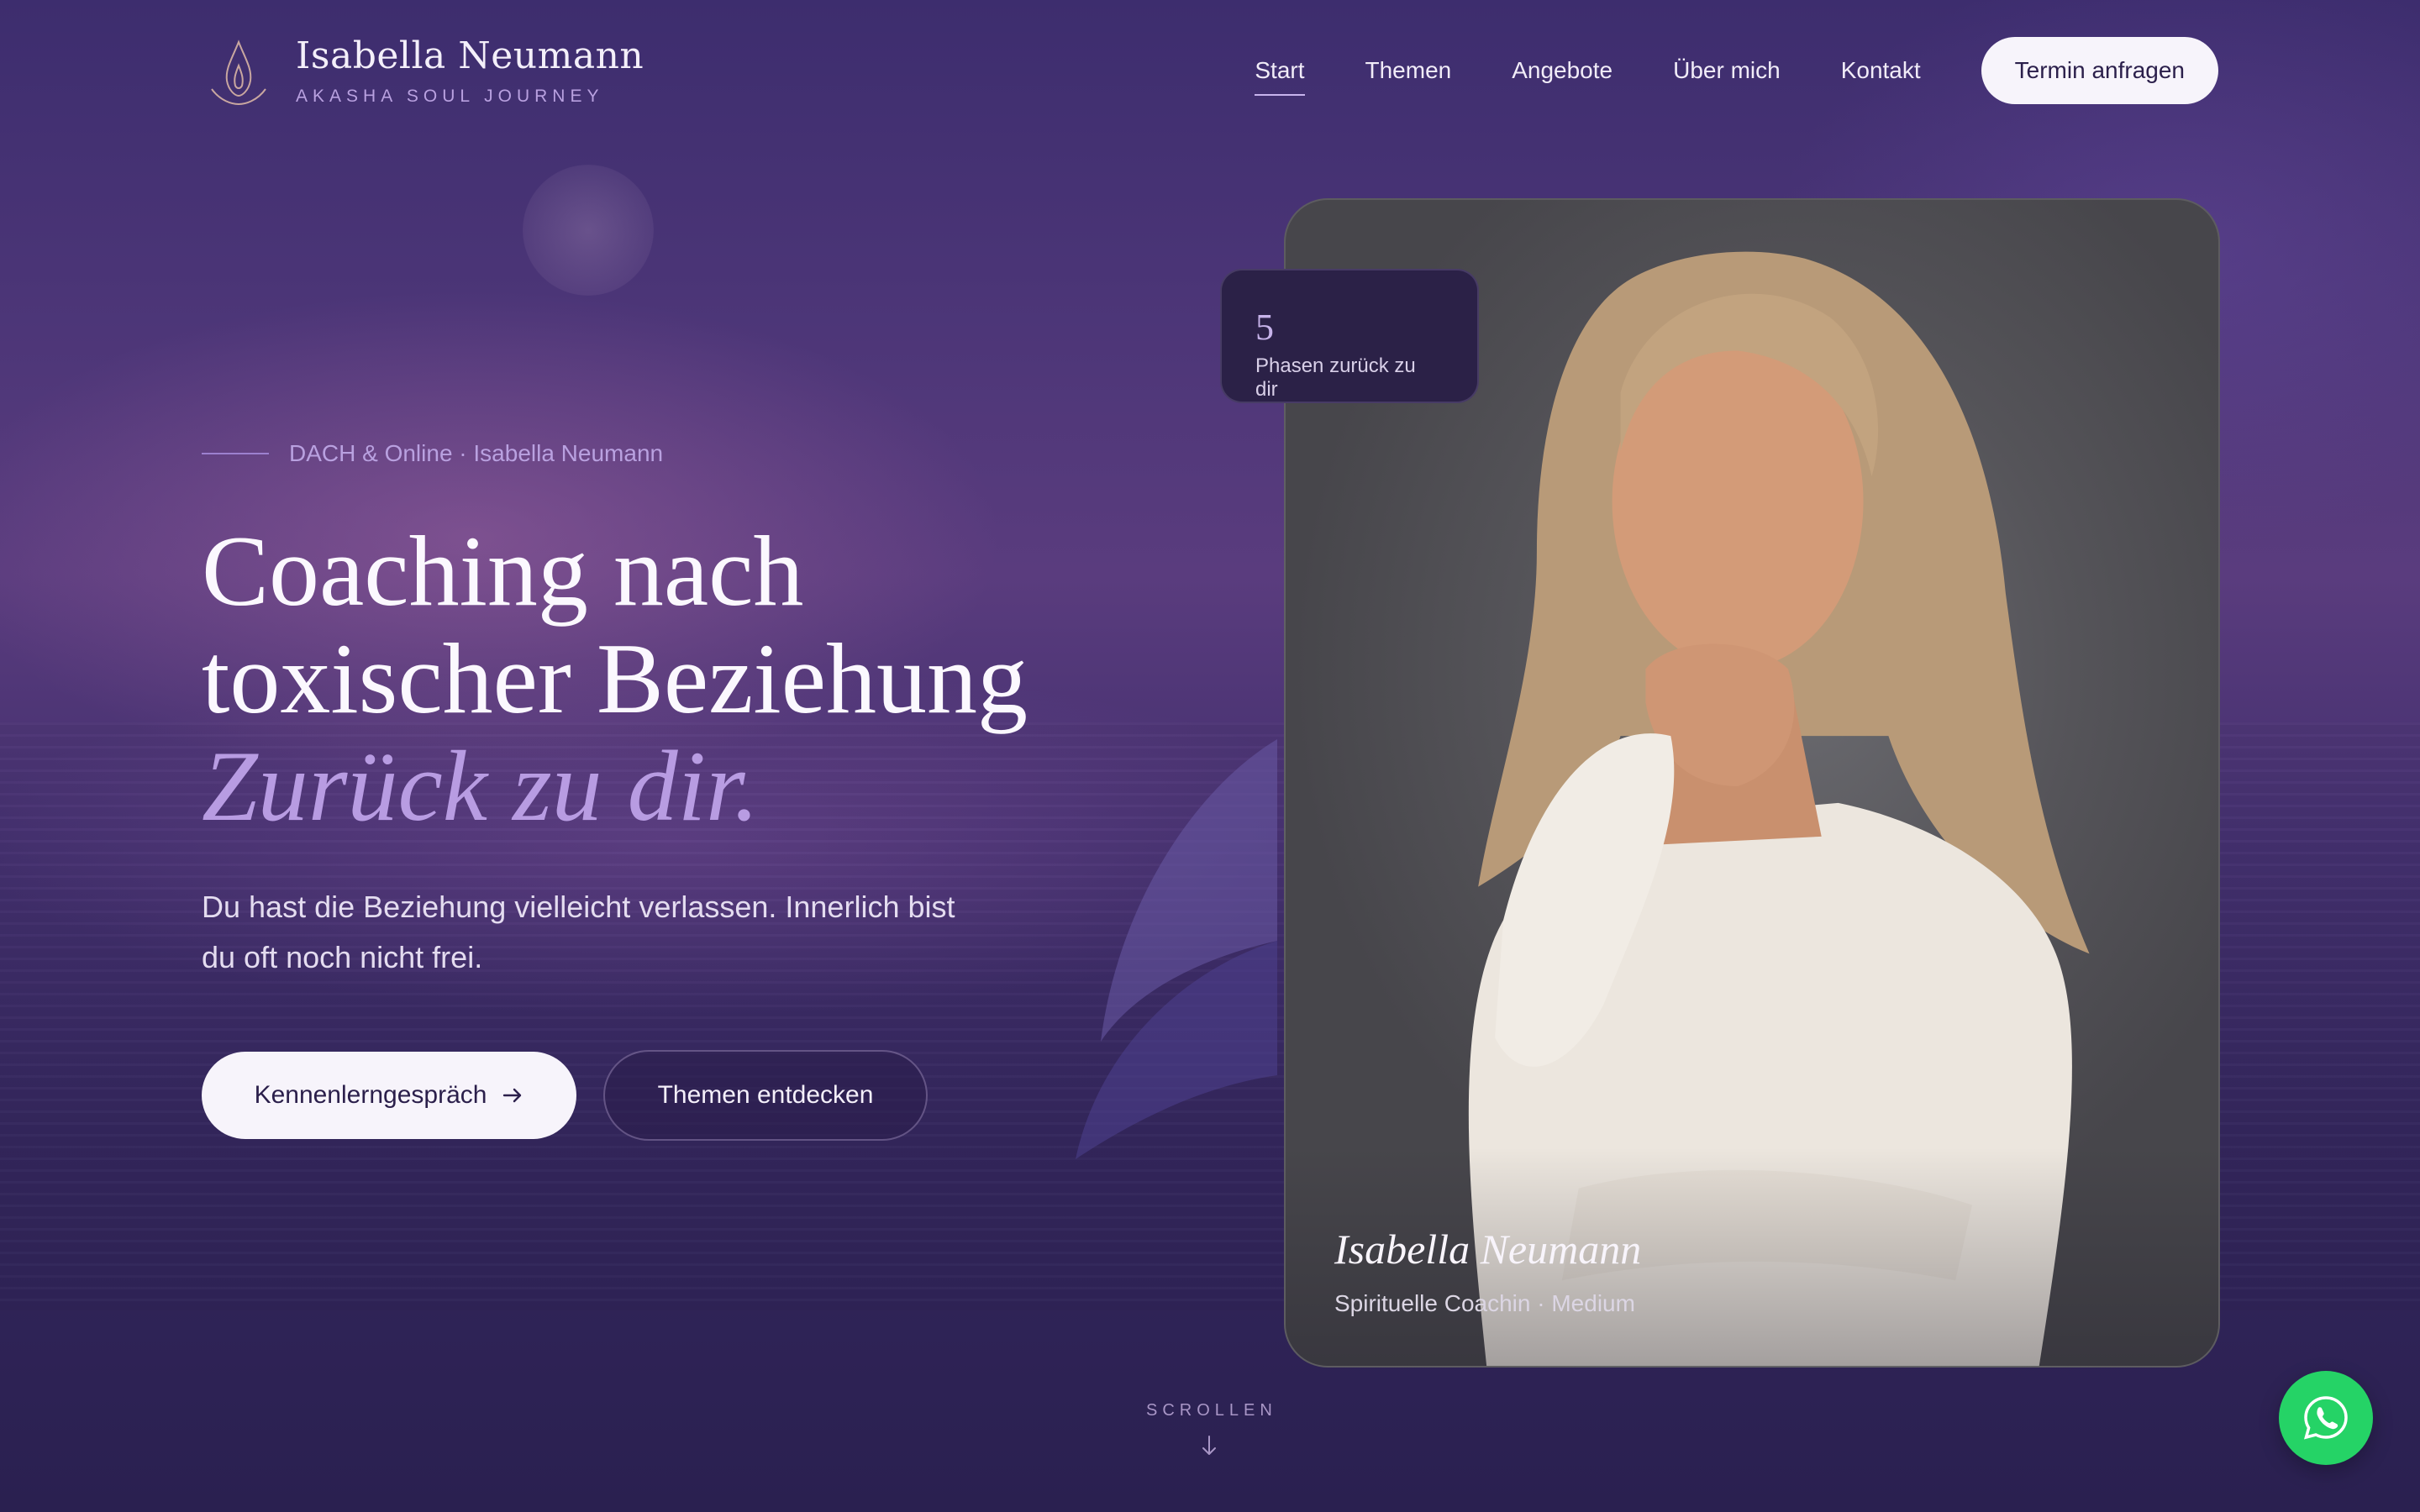 This screenshot has height=1512, width=2420. What do you see at coordinates (477, 453) in the screenshot?
I see `eyebrow-text: DACH & Online · Isabella Neumann` at bounding box center [477, 453].